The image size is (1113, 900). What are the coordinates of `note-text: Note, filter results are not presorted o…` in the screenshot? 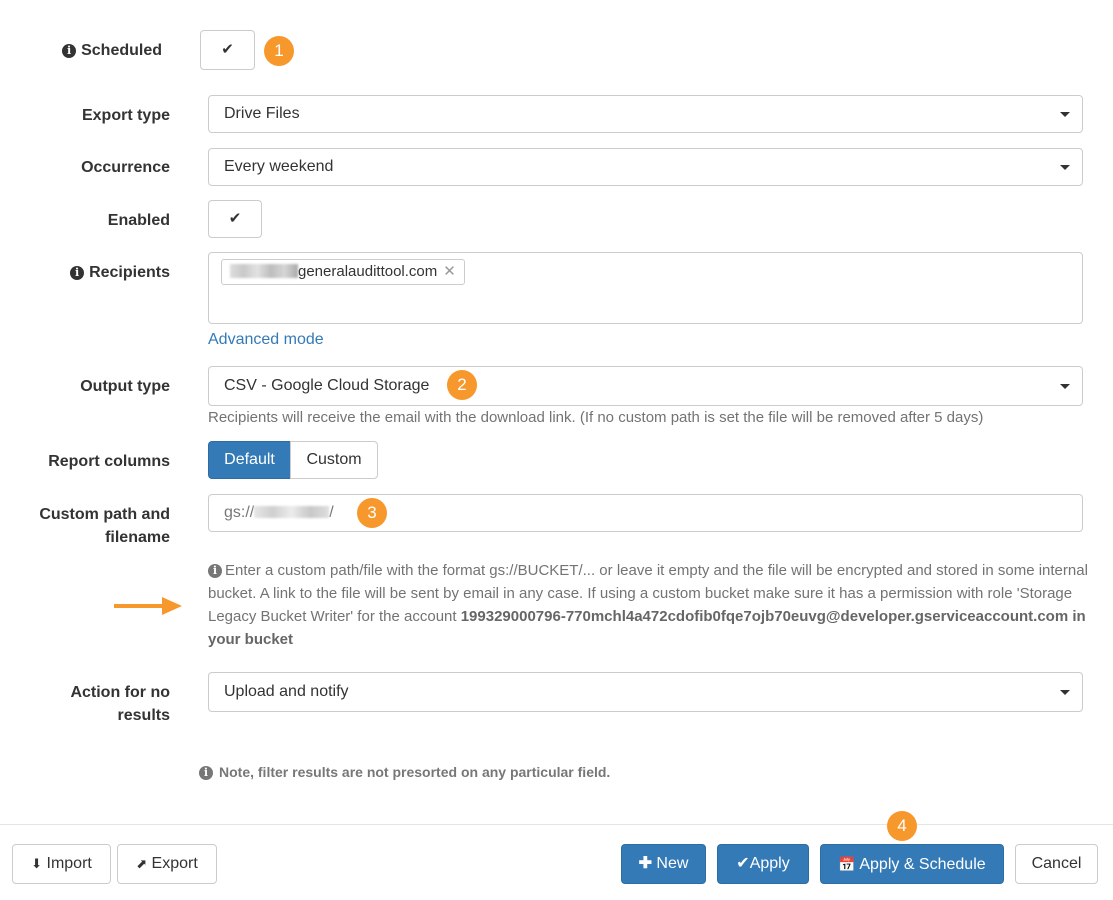 It's located at (415, 772).